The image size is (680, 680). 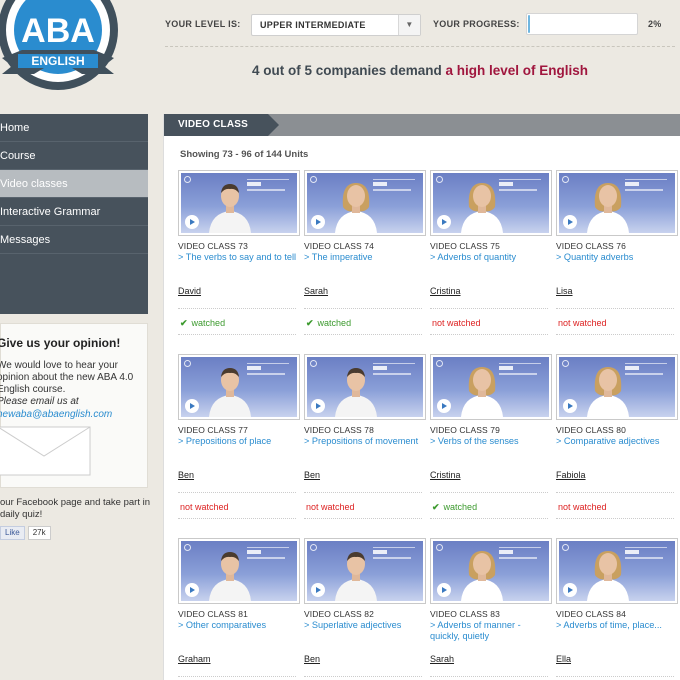 I want to click on video-class-title-link: > Superlative adjectives, so click(x=365, y=625).